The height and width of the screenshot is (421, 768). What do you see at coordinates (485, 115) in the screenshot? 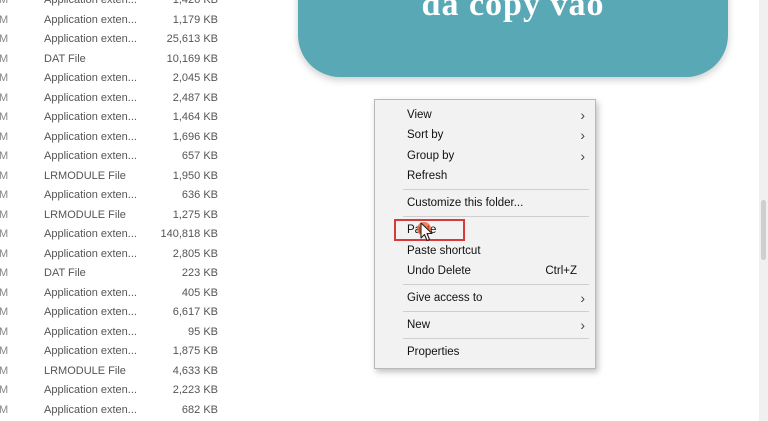
I see `menu-item-view: View ›` at bounding box center [485, 115].